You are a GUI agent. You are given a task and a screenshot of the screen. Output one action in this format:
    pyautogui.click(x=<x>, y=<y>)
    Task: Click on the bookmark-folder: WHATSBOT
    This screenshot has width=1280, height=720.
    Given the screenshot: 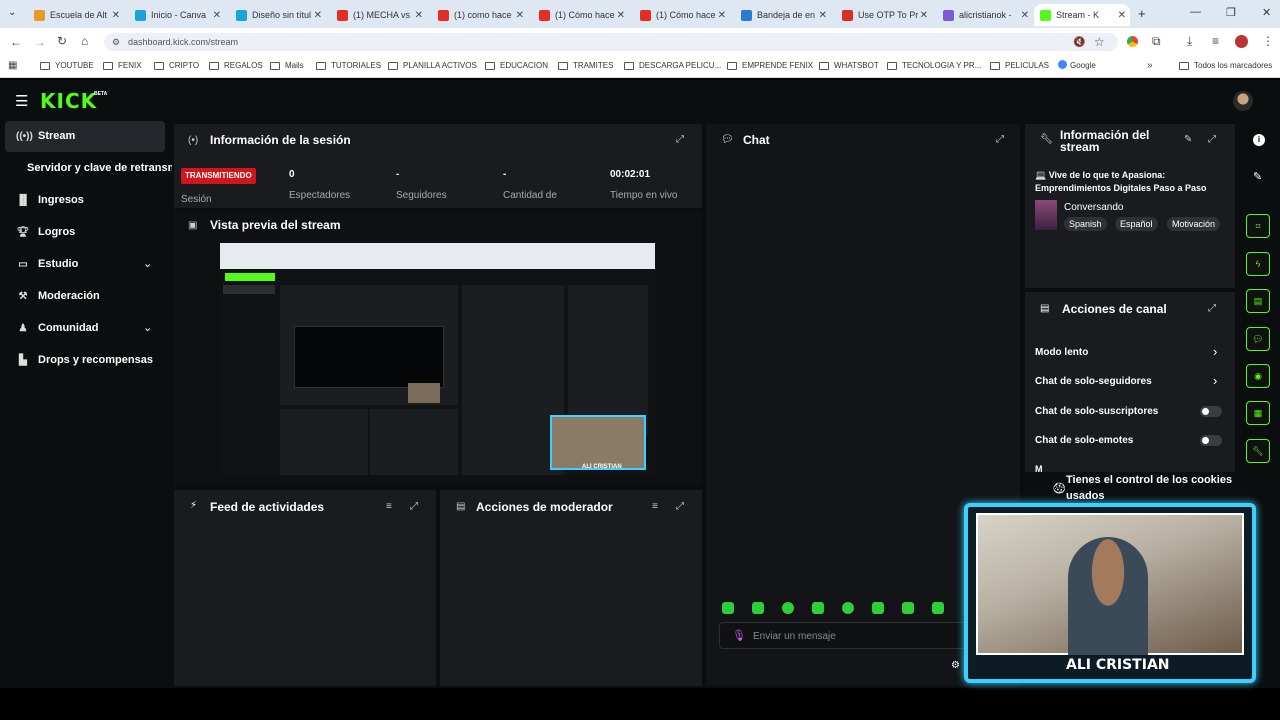 What is the action you would take?
    pyautogui.click(x=849, y=65)
    